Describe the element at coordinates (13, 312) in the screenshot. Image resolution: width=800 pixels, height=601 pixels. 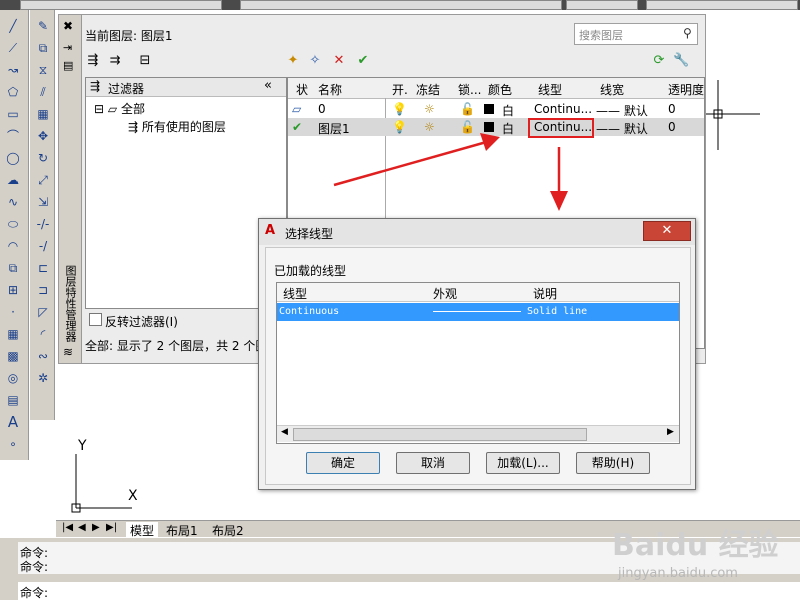
I see `point-icon: ·` at that location.